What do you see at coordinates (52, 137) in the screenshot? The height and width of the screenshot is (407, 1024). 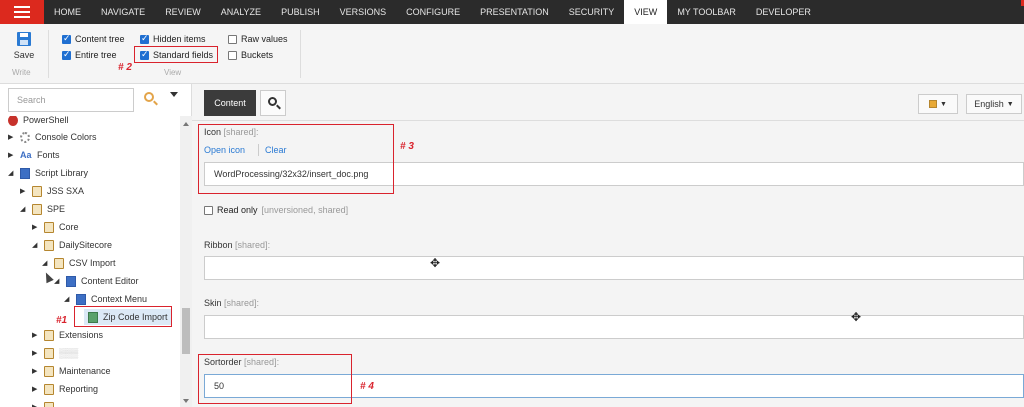 I see `tree-item-console-colors: ▶ Console Colors` at bounding box center [52, 137].